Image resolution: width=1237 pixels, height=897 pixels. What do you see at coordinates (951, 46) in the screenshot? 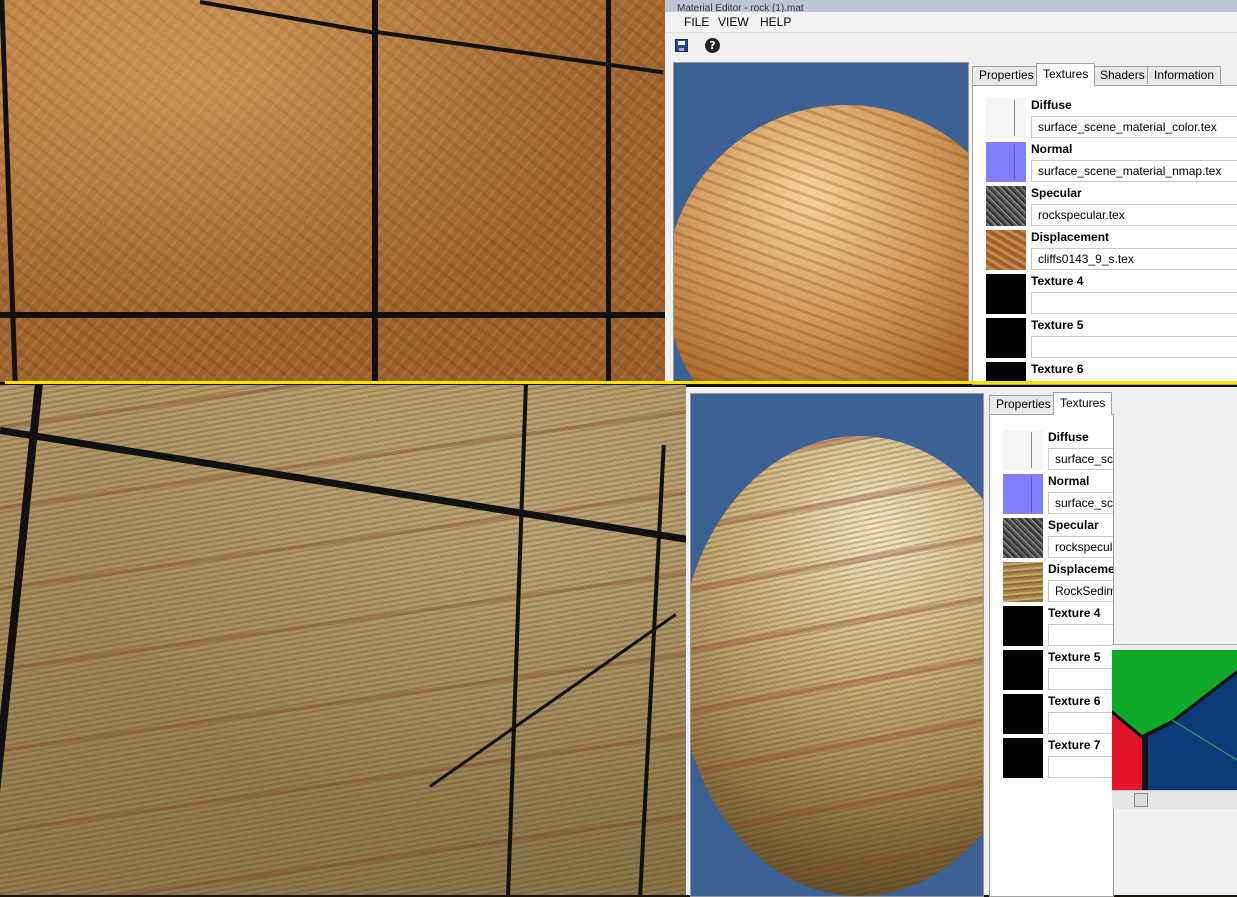
I see `toolbar: ?` at bounding box center [951, 46].